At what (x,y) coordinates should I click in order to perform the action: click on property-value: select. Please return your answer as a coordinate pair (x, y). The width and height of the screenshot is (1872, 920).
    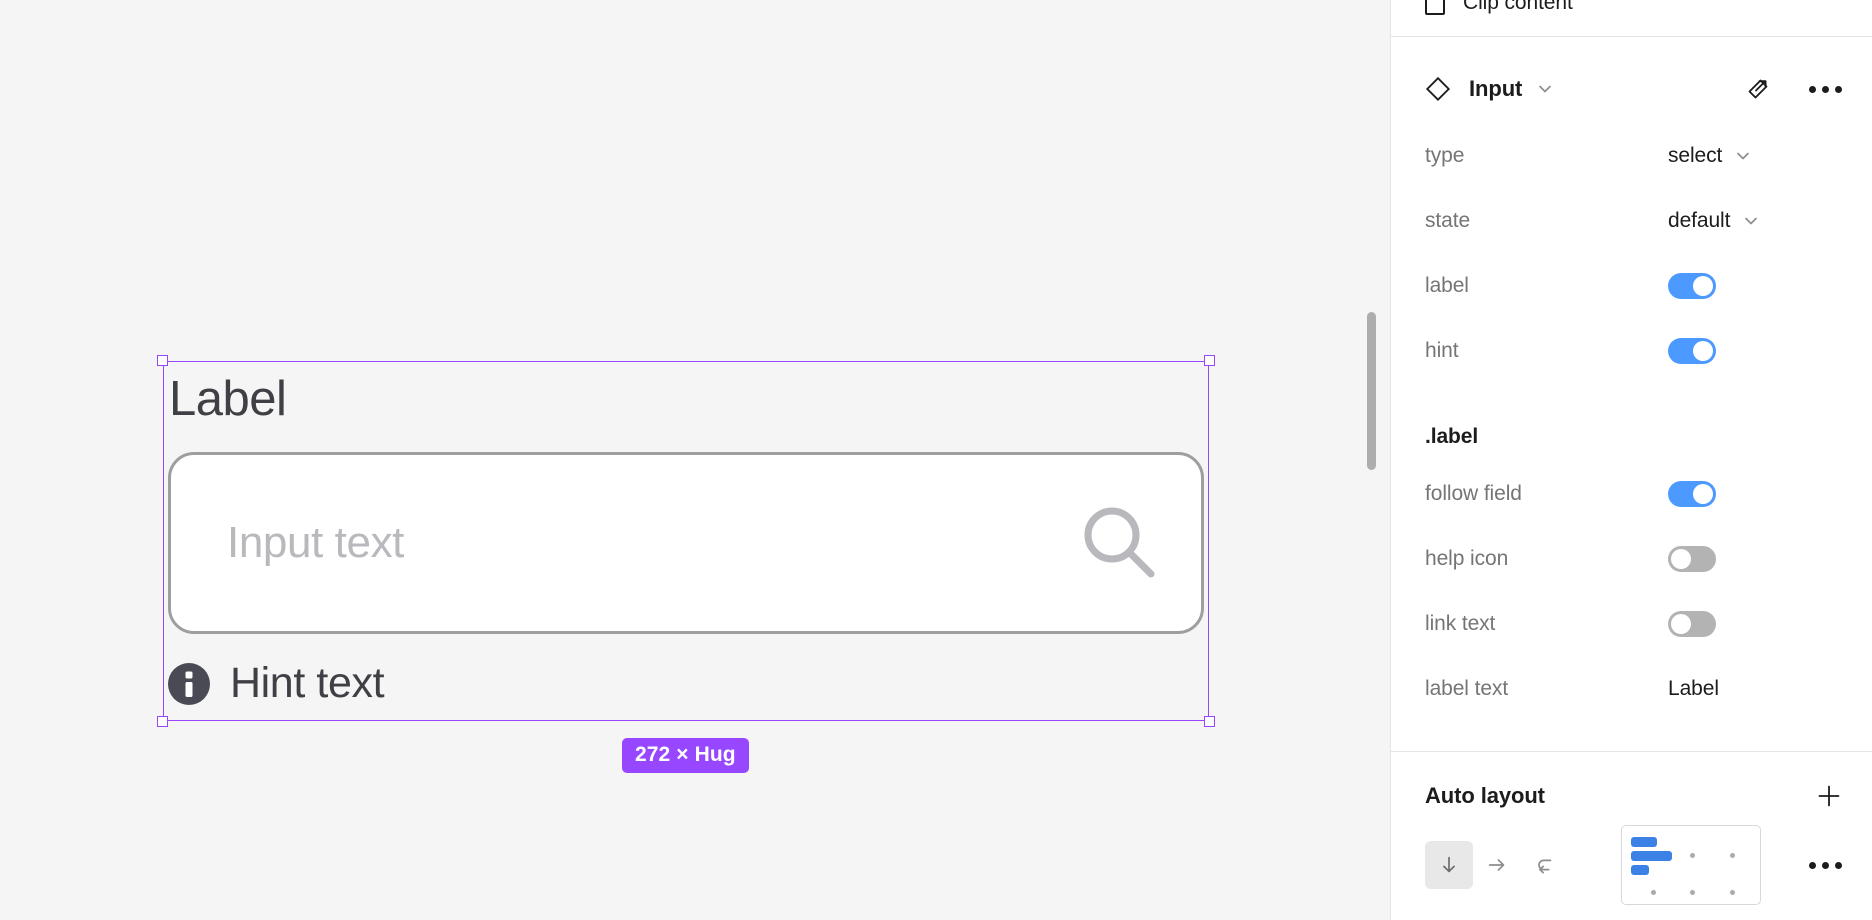
    Looking at the image, I should click on (1753, 156).